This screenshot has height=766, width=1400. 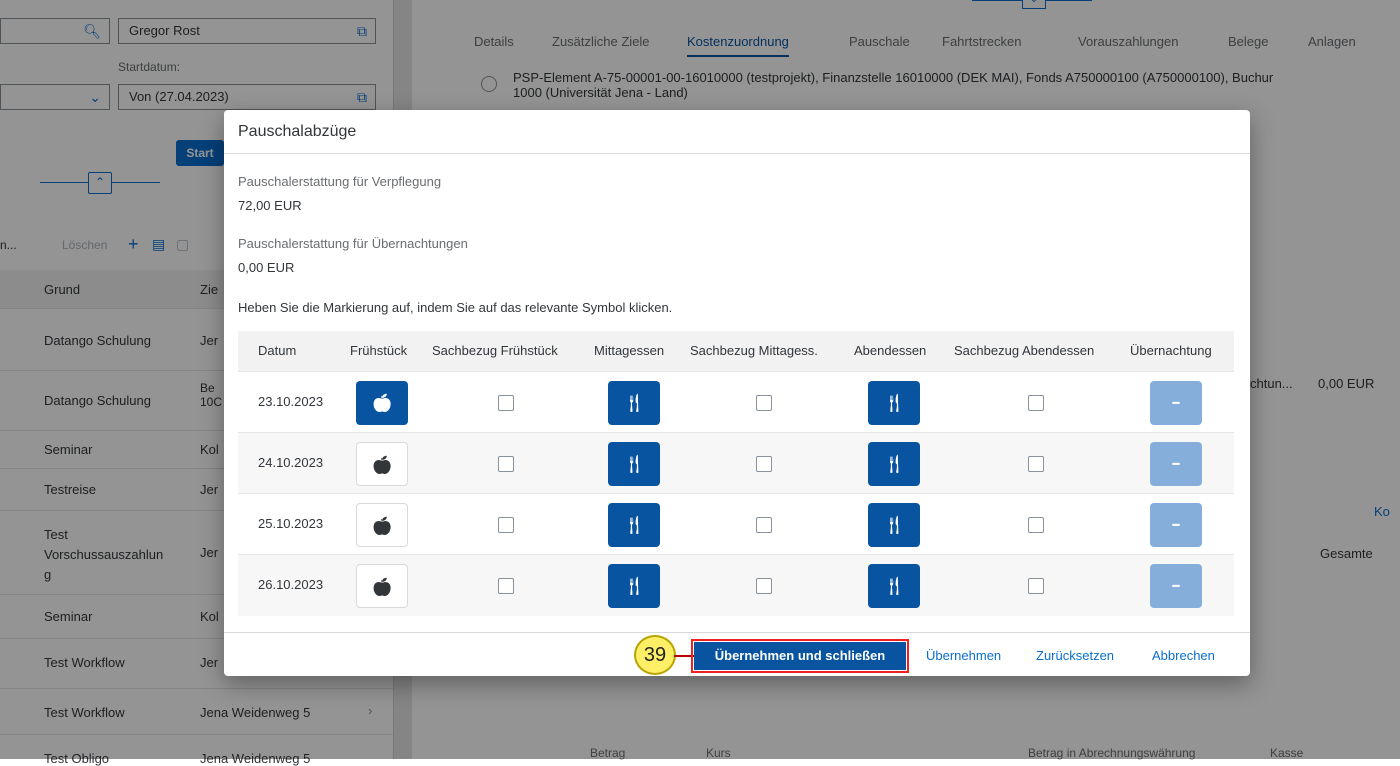 What do you see at coordinates (291, 584) in the screenshot?
I see `row-date: 26.10.2023` at bounding box center [291, 584].